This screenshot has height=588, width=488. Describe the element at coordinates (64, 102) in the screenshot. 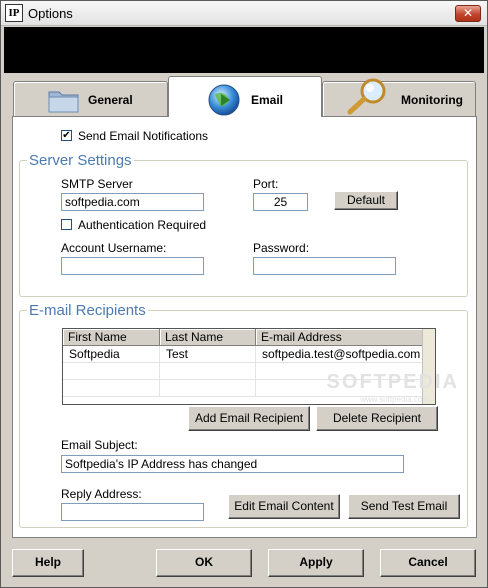

I see `folder-icon` at that location.